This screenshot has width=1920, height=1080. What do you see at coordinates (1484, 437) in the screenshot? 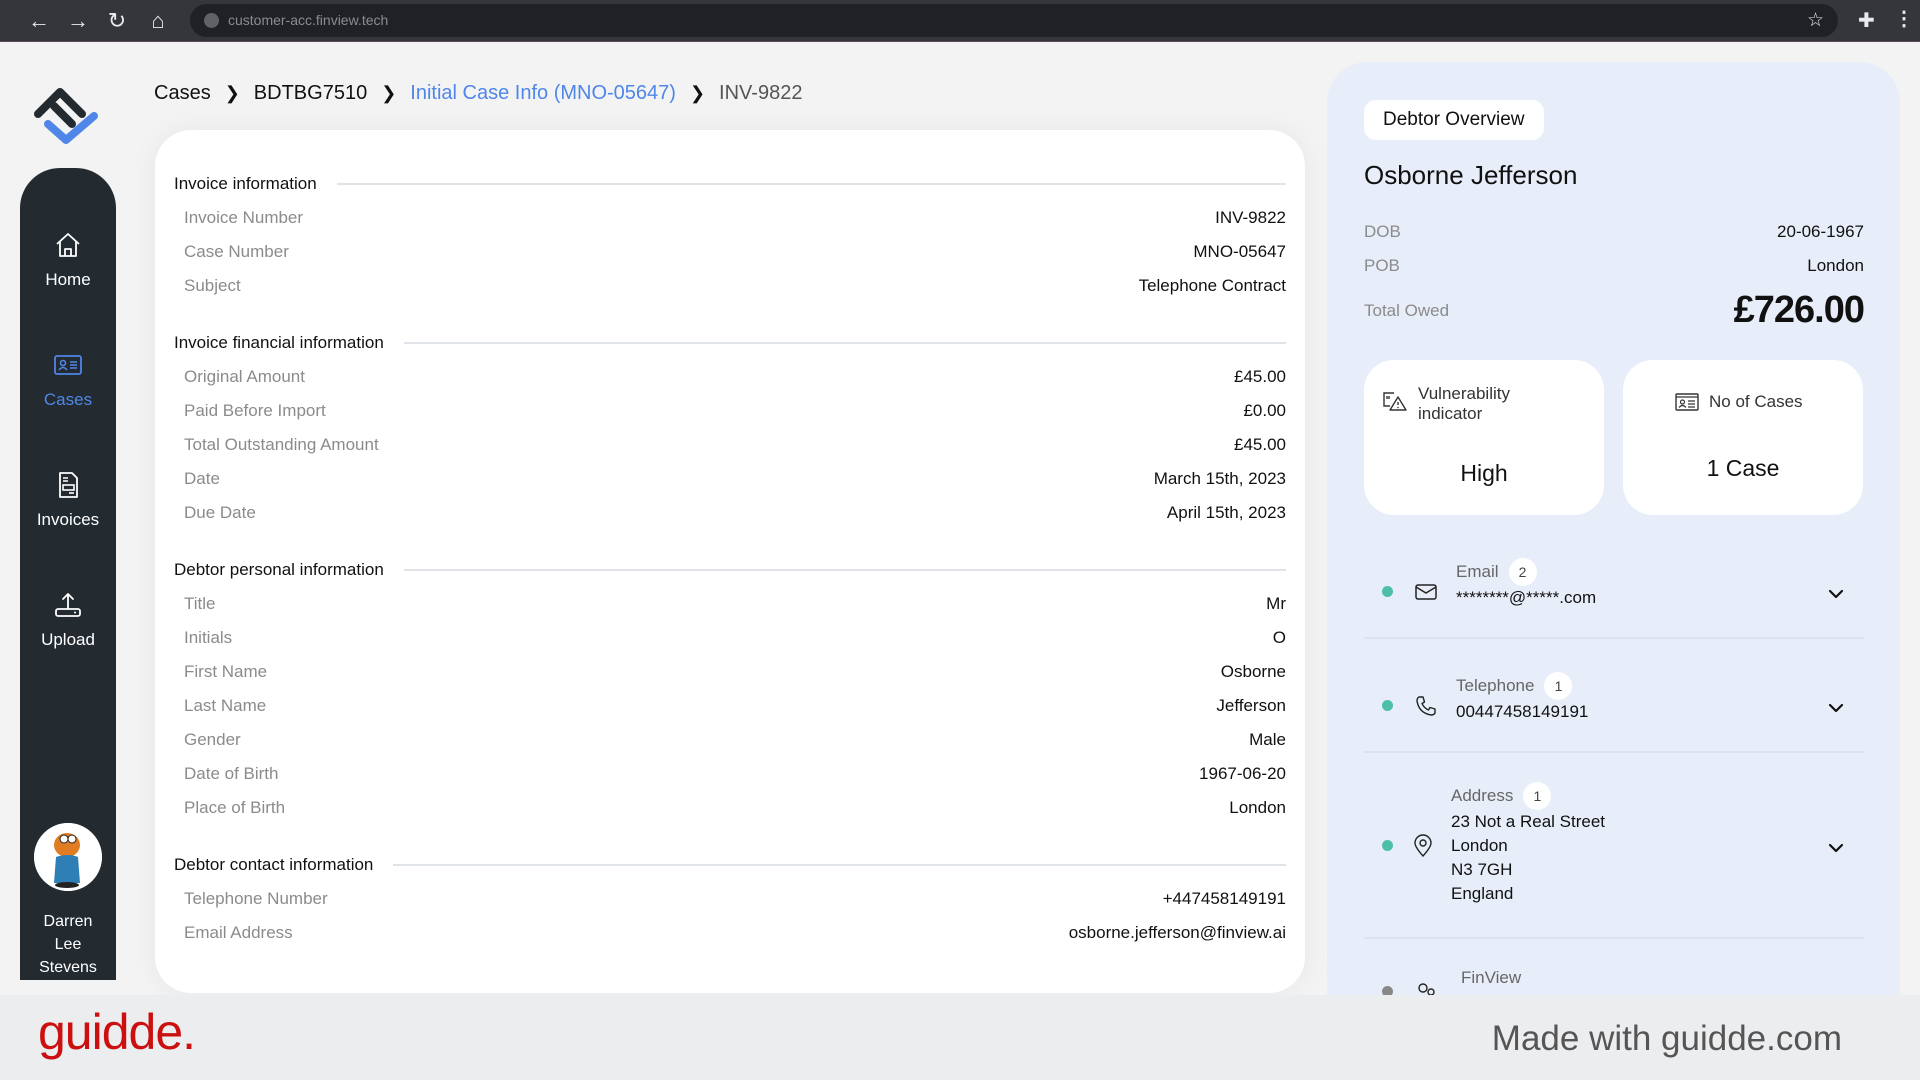
I see `vulnerability-card: Vulnerability indicator High` at bounding box center [1484, 437].